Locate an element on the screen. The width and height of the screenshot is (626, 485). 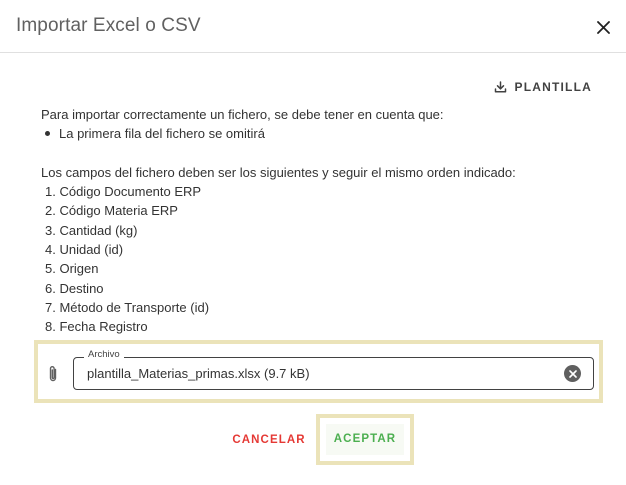
template-download-button: PLANTILLA is located at coordinates (543, 87).